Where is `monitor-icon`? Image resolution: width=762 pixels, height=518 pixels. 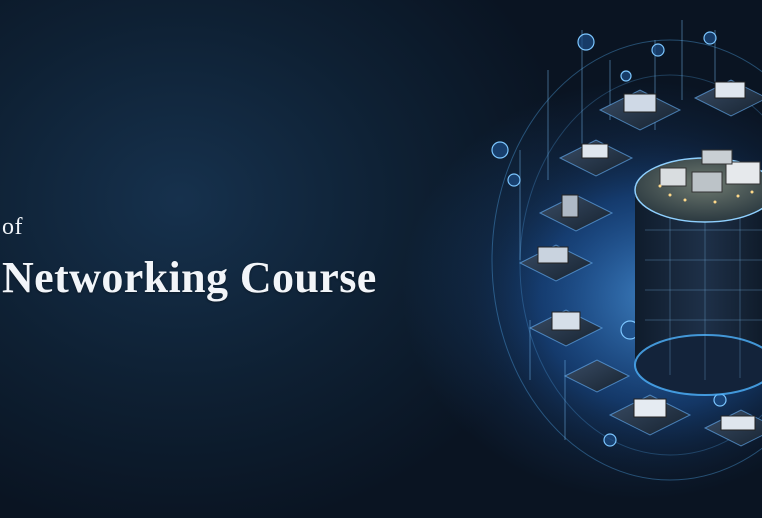 monitor-icon is located at coordinates (514, 180).